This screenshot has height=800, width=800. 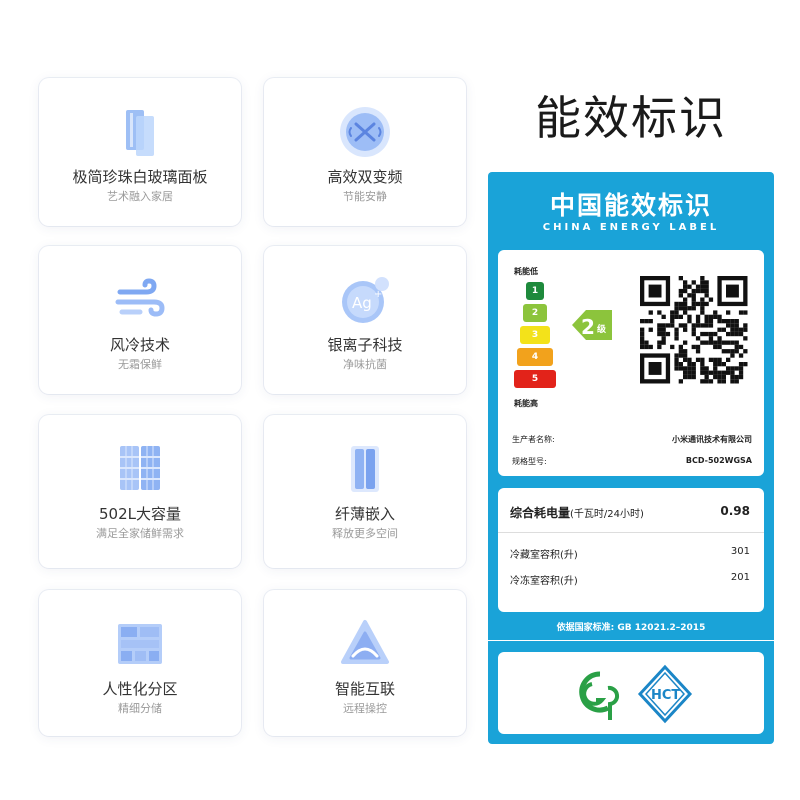 What do you see at coordinates (631, 693) in the screenshot?
I see `certification-panel: HCT` at bounding box center [631, 693].